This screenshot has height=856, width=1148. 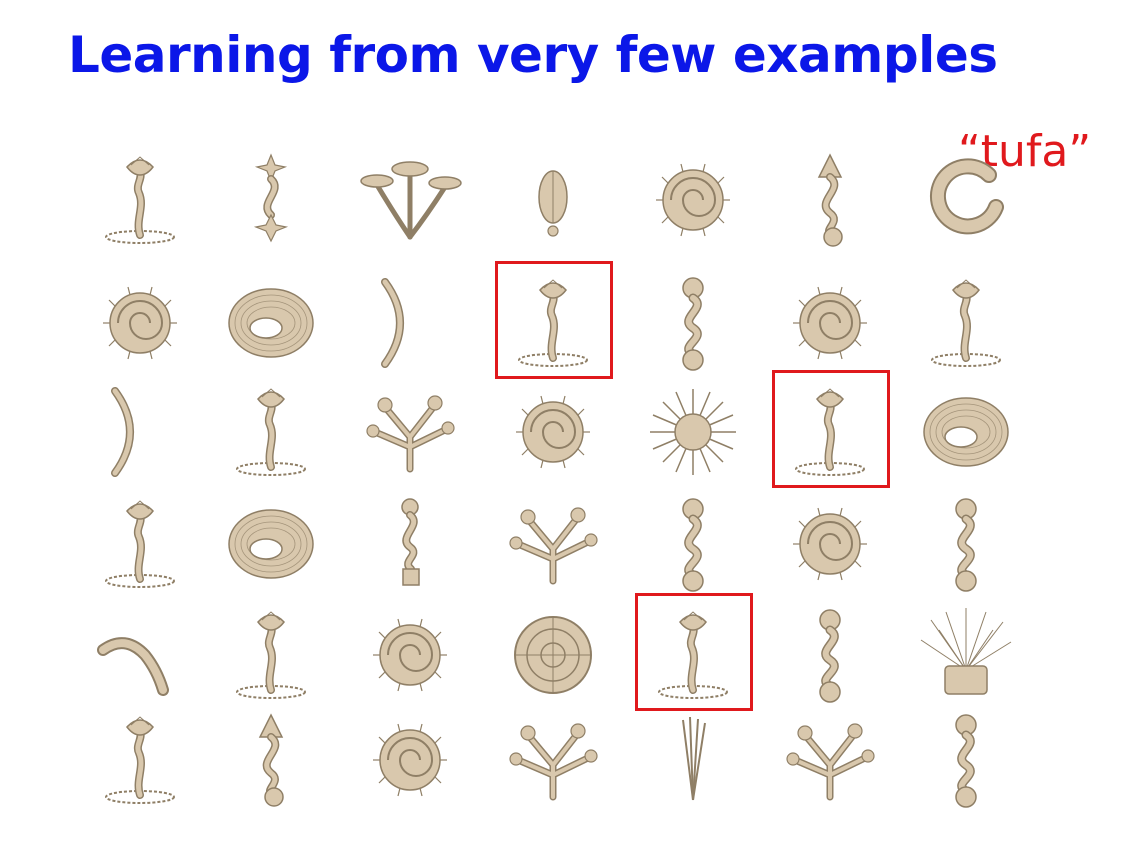 What do you see at coordinates (553, 655) in the screenshot?
I see `disc-object` at bounding box center [553, 655].